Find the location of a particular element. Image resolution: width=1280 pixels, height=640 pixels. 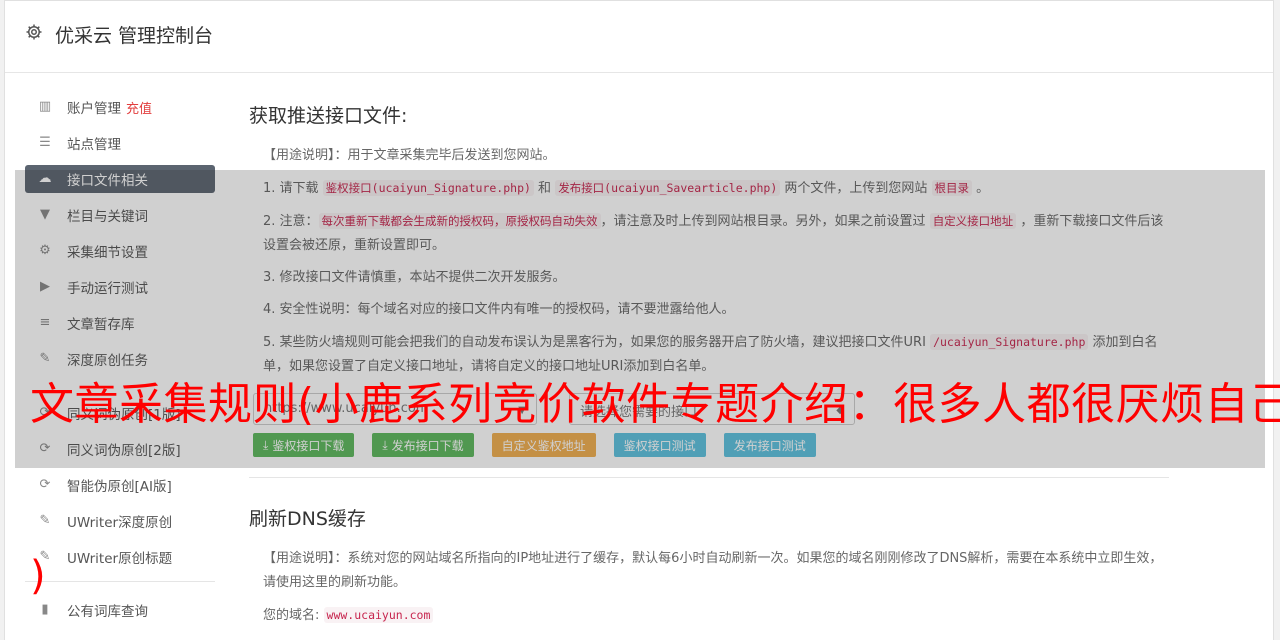

server-icon: ☰ is located at coordinates (45, 142).